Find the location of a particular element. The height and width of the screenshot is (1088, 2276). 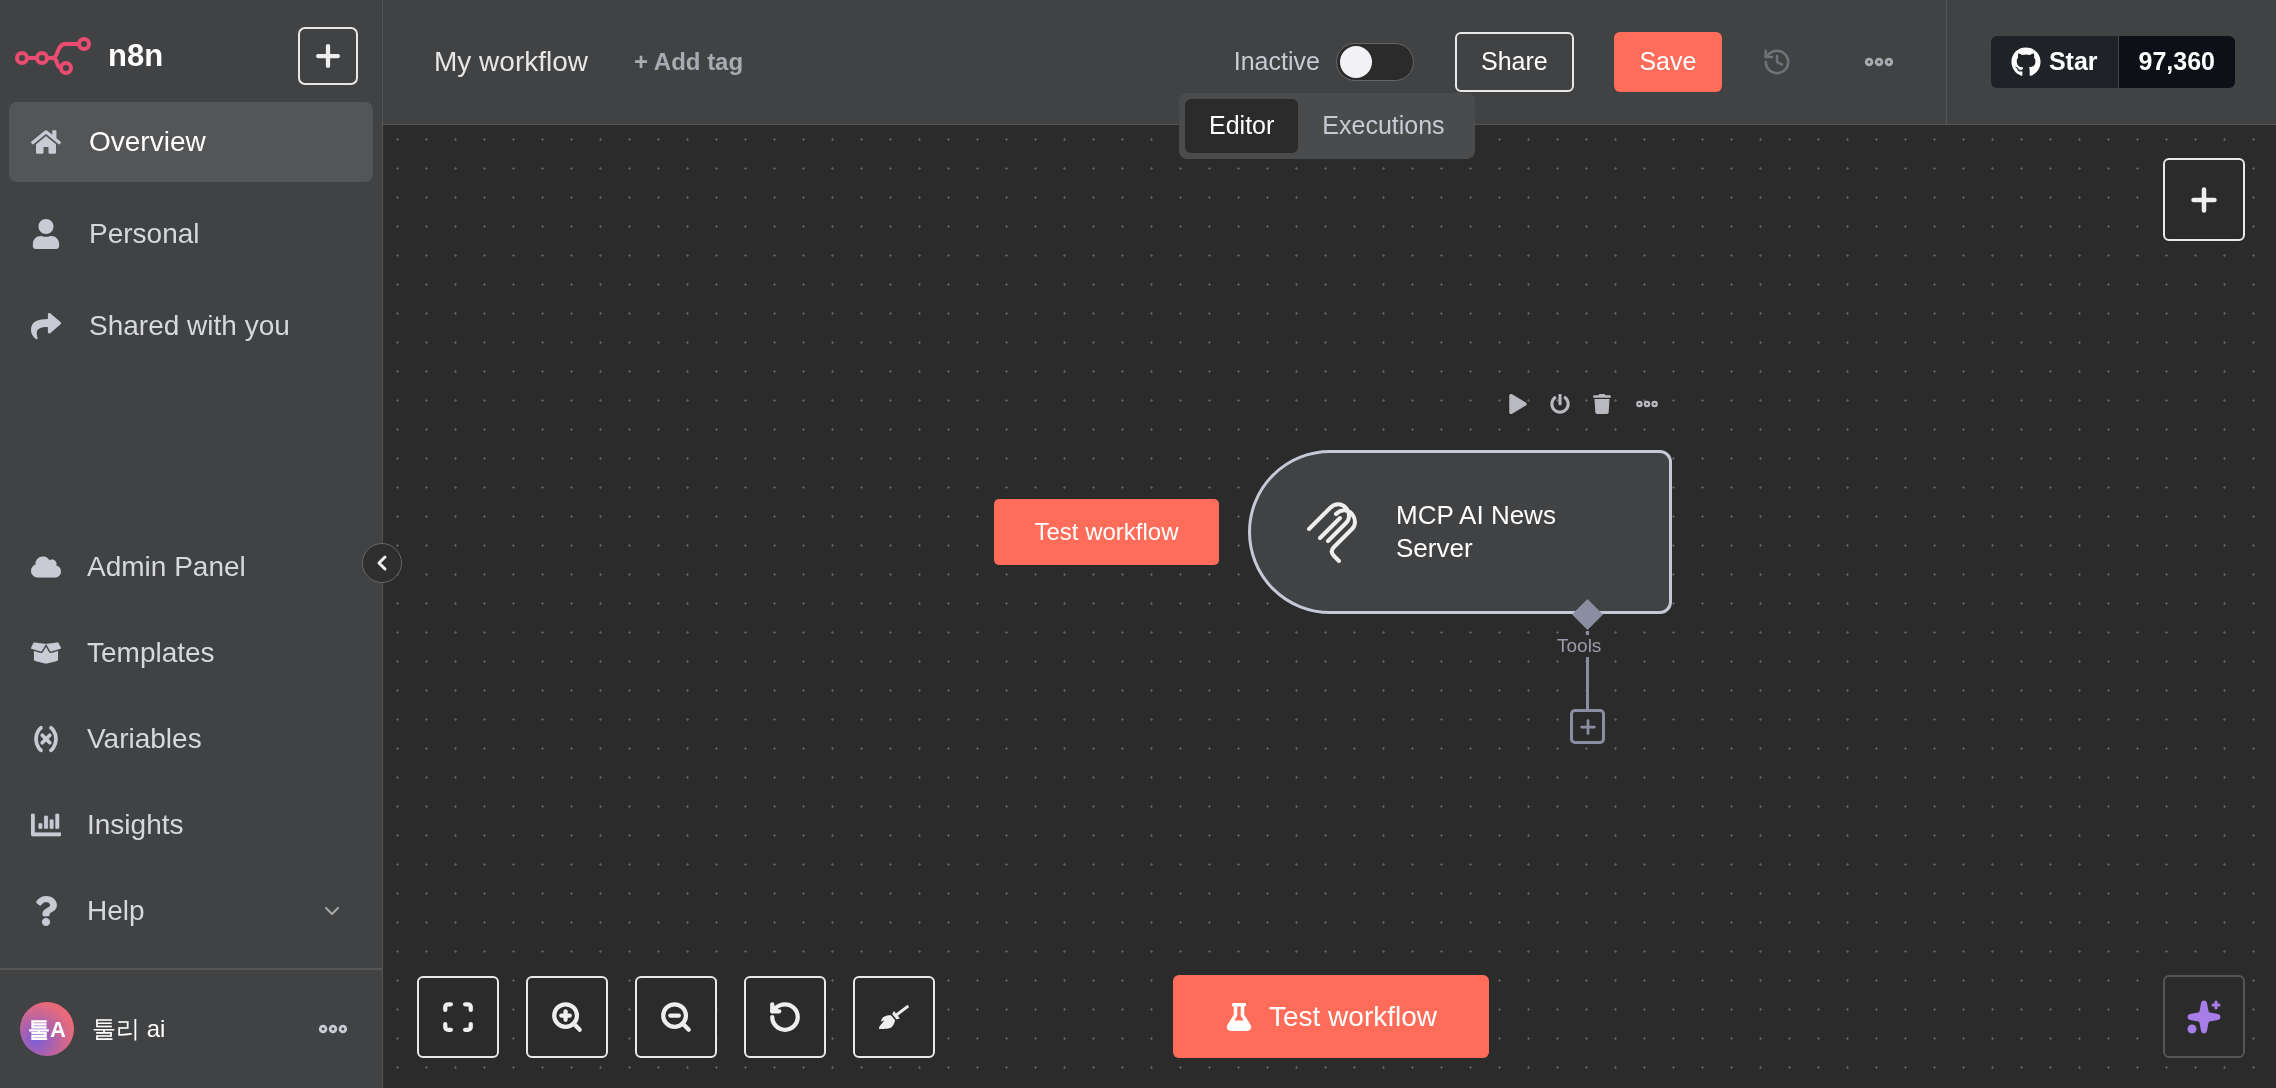

star-count: 97,360 is located at coordinates (2176, 62).